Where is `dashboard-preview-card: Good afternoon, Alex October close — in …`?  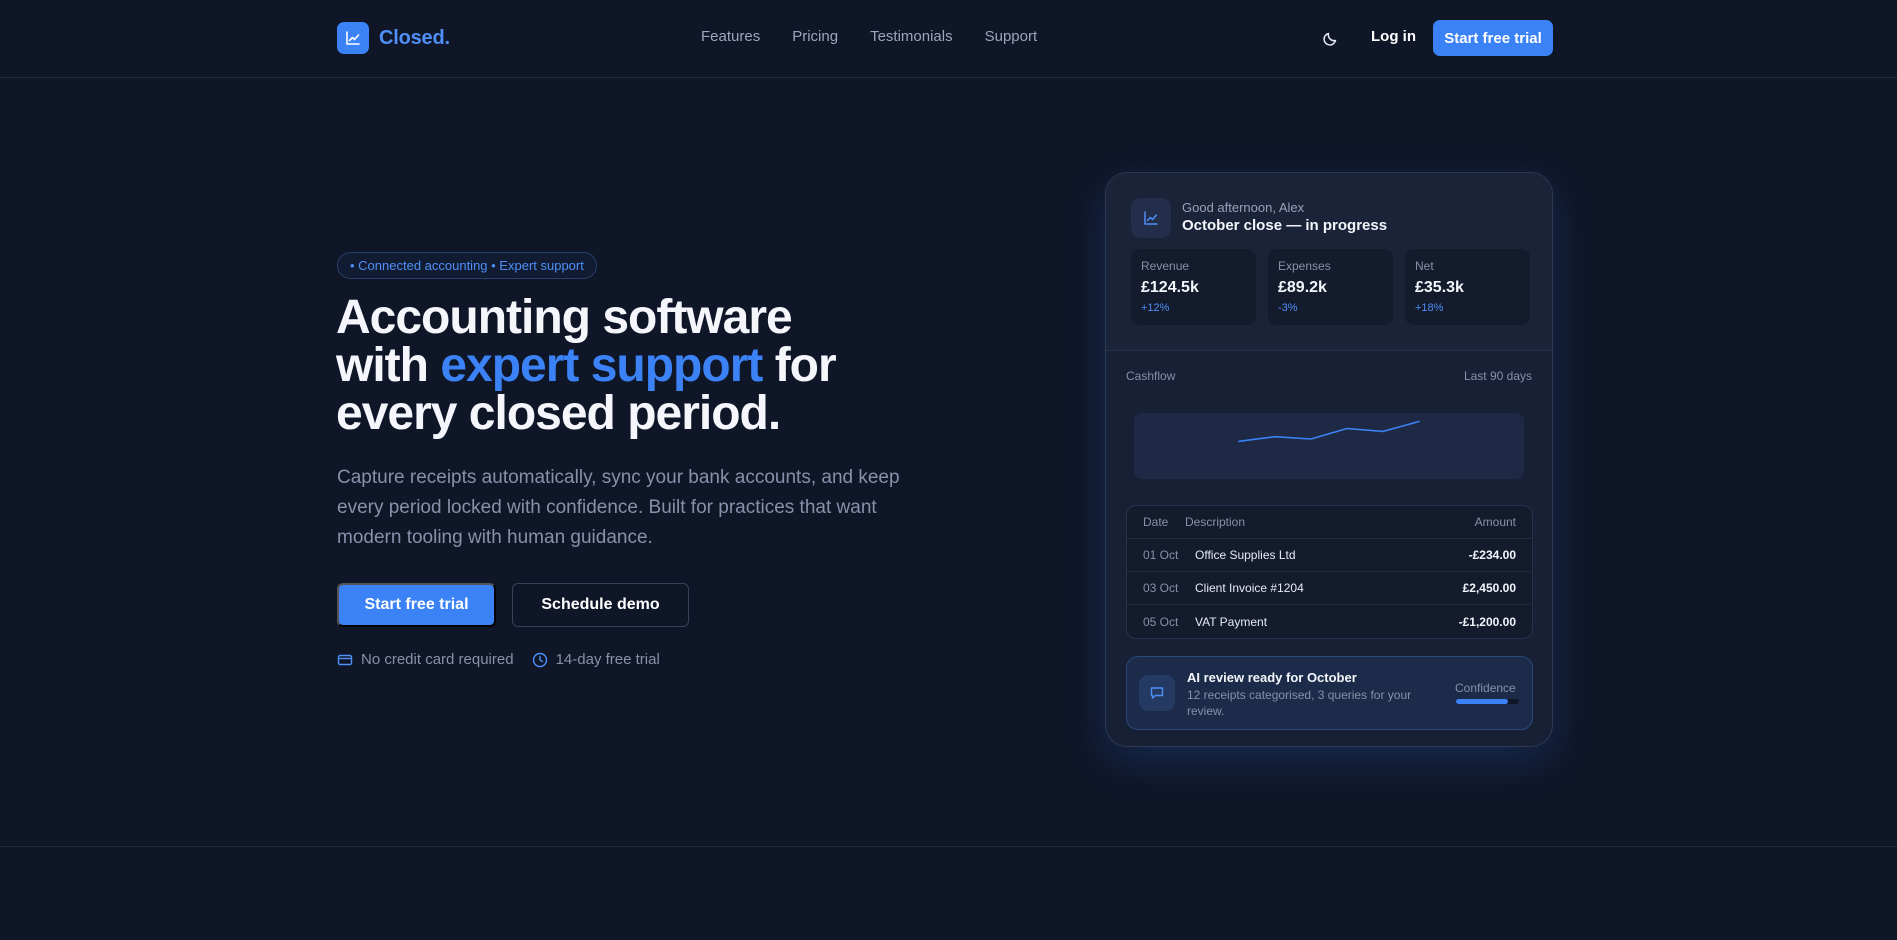
dashboard-preview-card: Good afternoon, Alex October close — in … is located at coordinates (1329, 459).